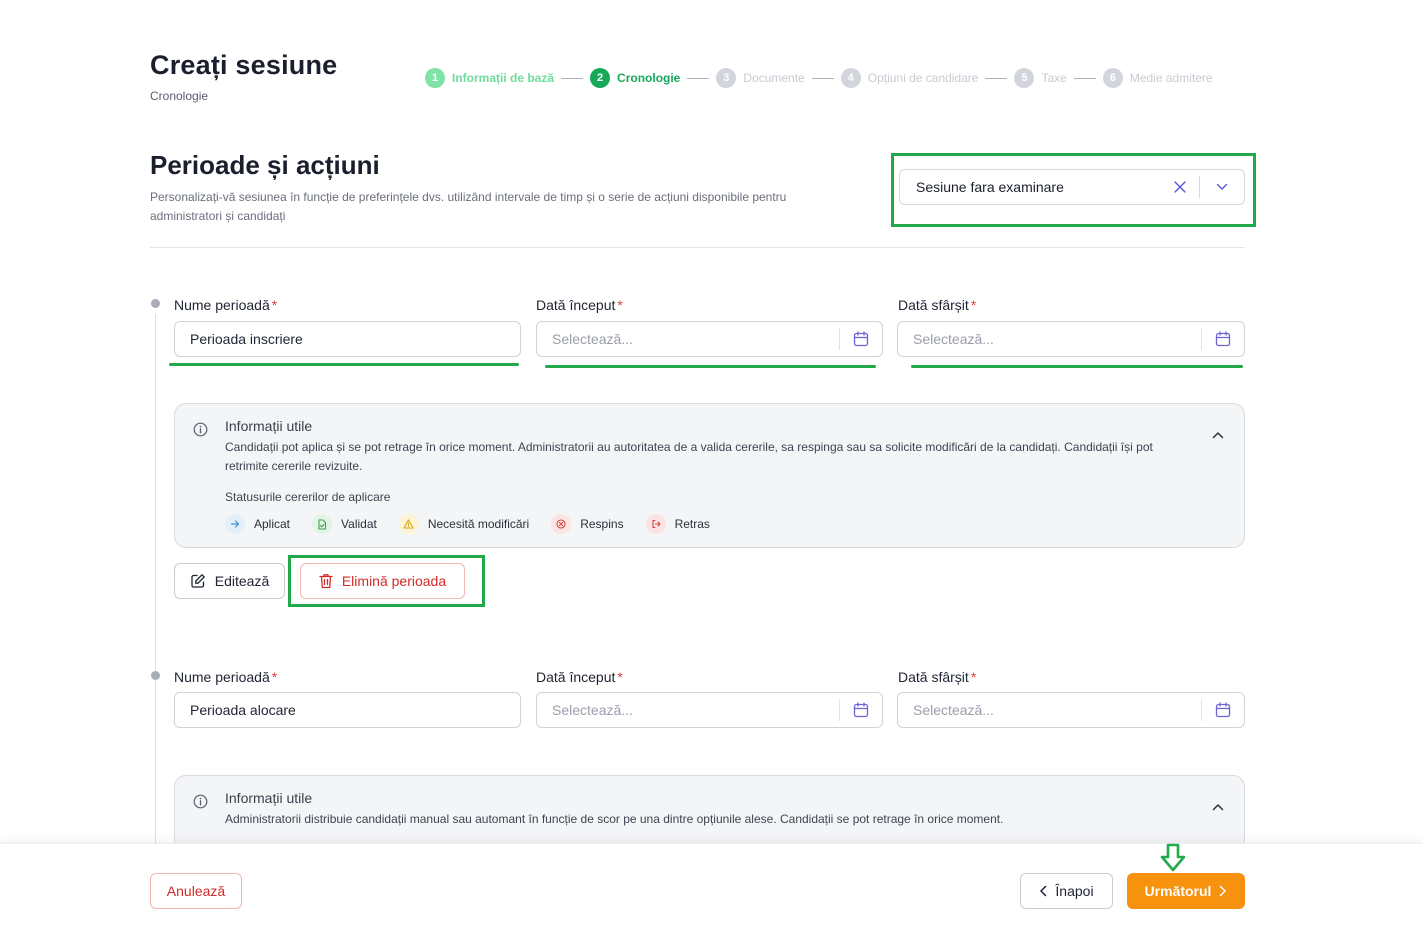  I want to click on step-number: 6, so click(1112, 78).